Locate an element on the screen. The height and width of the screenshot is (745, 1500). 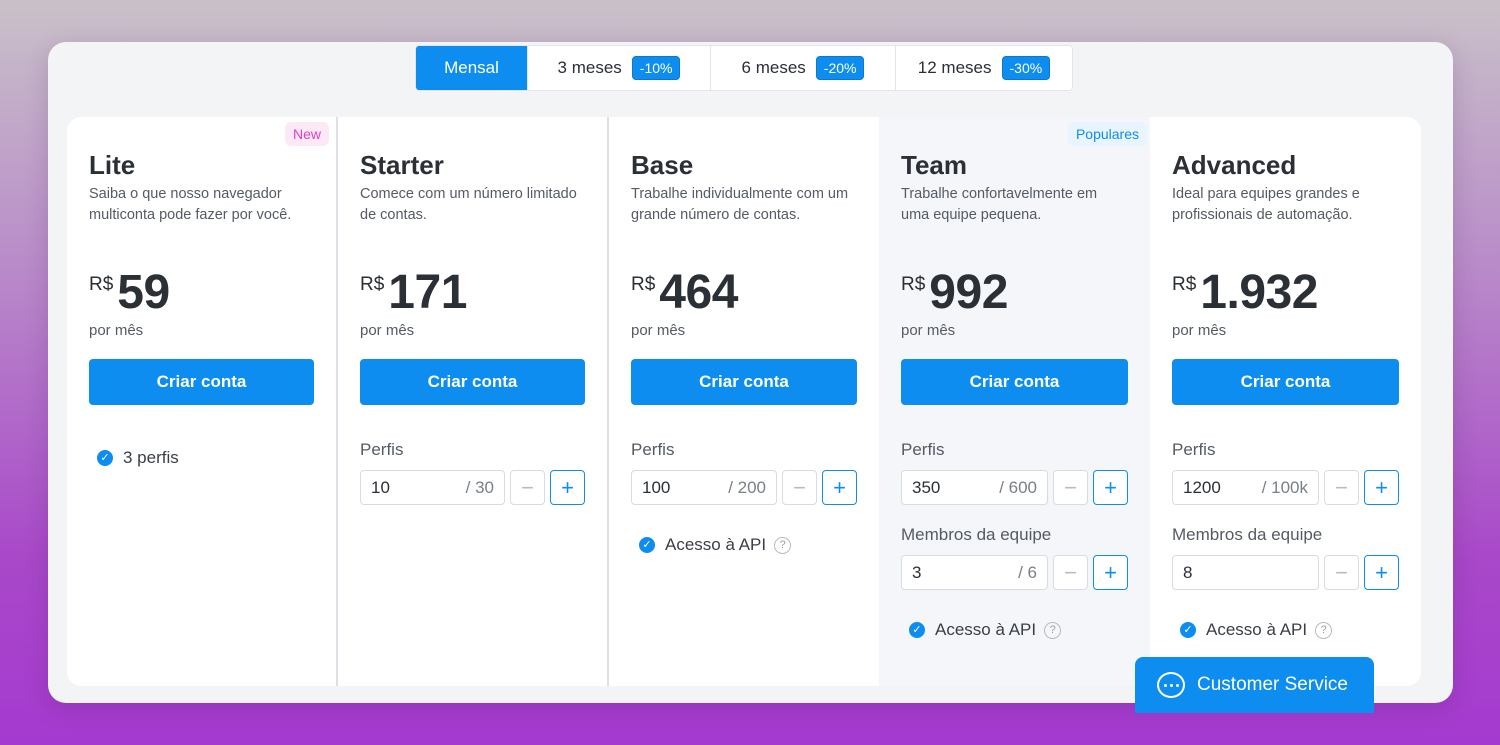
tab-label: Mensal is located at coordinates (471, 67).